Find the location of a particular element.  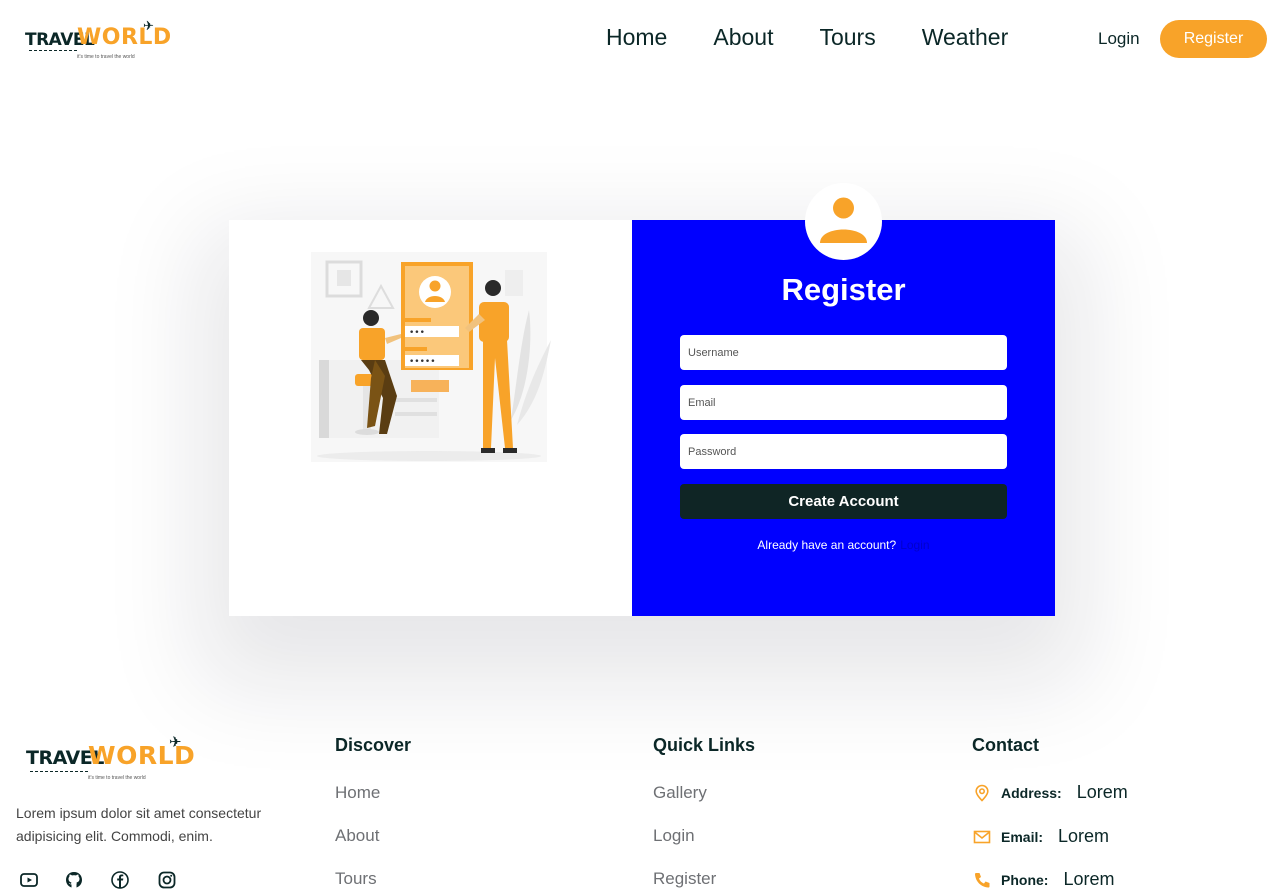

footer-link-tours: Tours is located at coordinates (356, 879).